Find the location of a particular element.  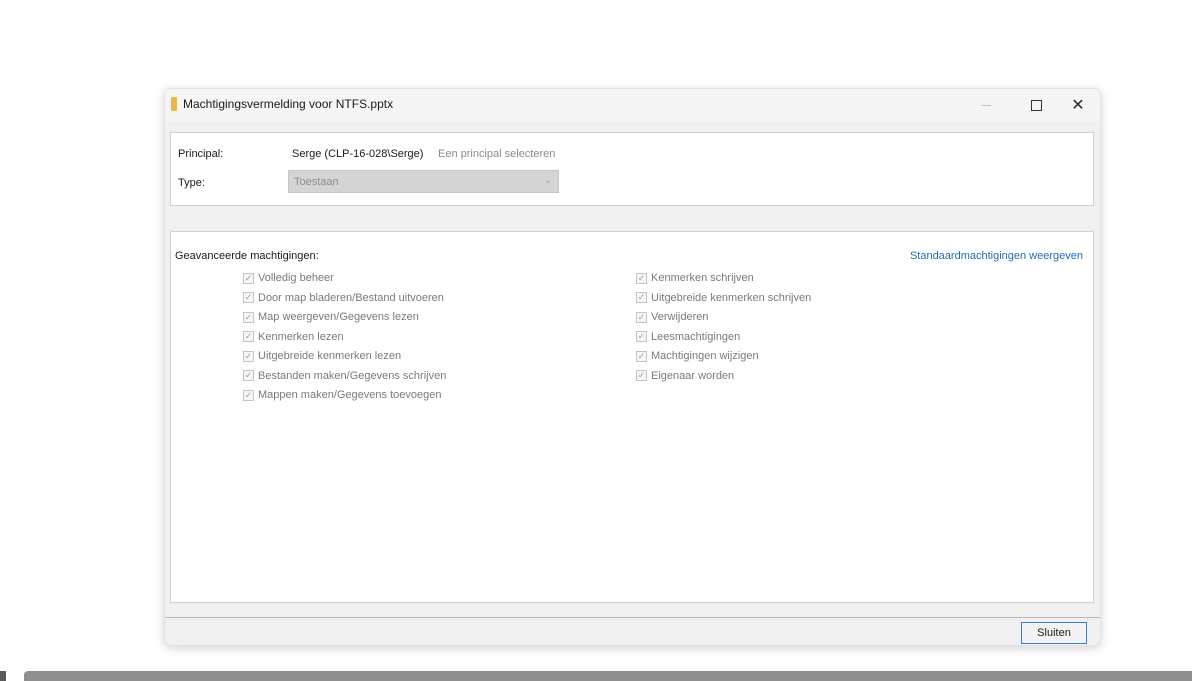

permission-label: Machtigingen wijzigen is located at coordinates (705, 356).